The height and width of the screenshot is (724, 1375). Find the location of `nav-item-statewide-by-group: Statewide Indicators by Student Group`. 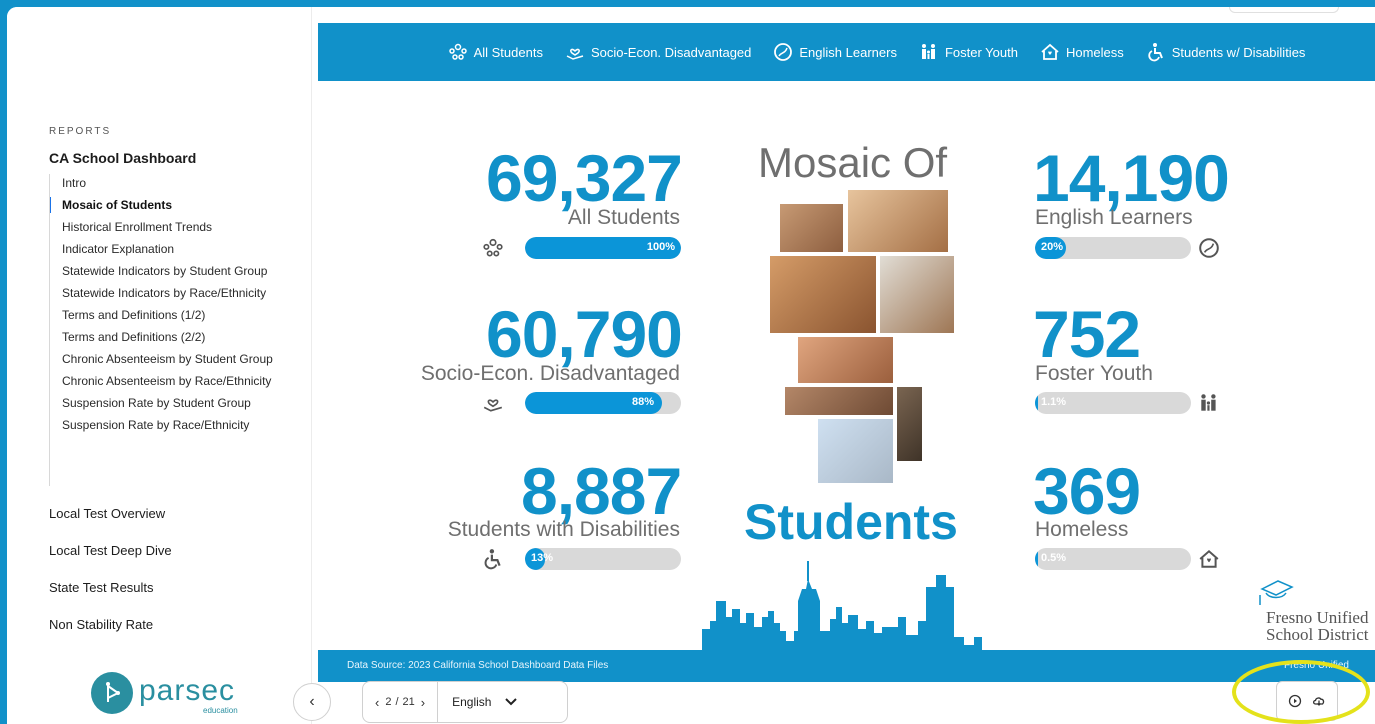

nav-item-statewide-by-group: Statewide Indicators by Student Group is located at coordinates (164, 271).